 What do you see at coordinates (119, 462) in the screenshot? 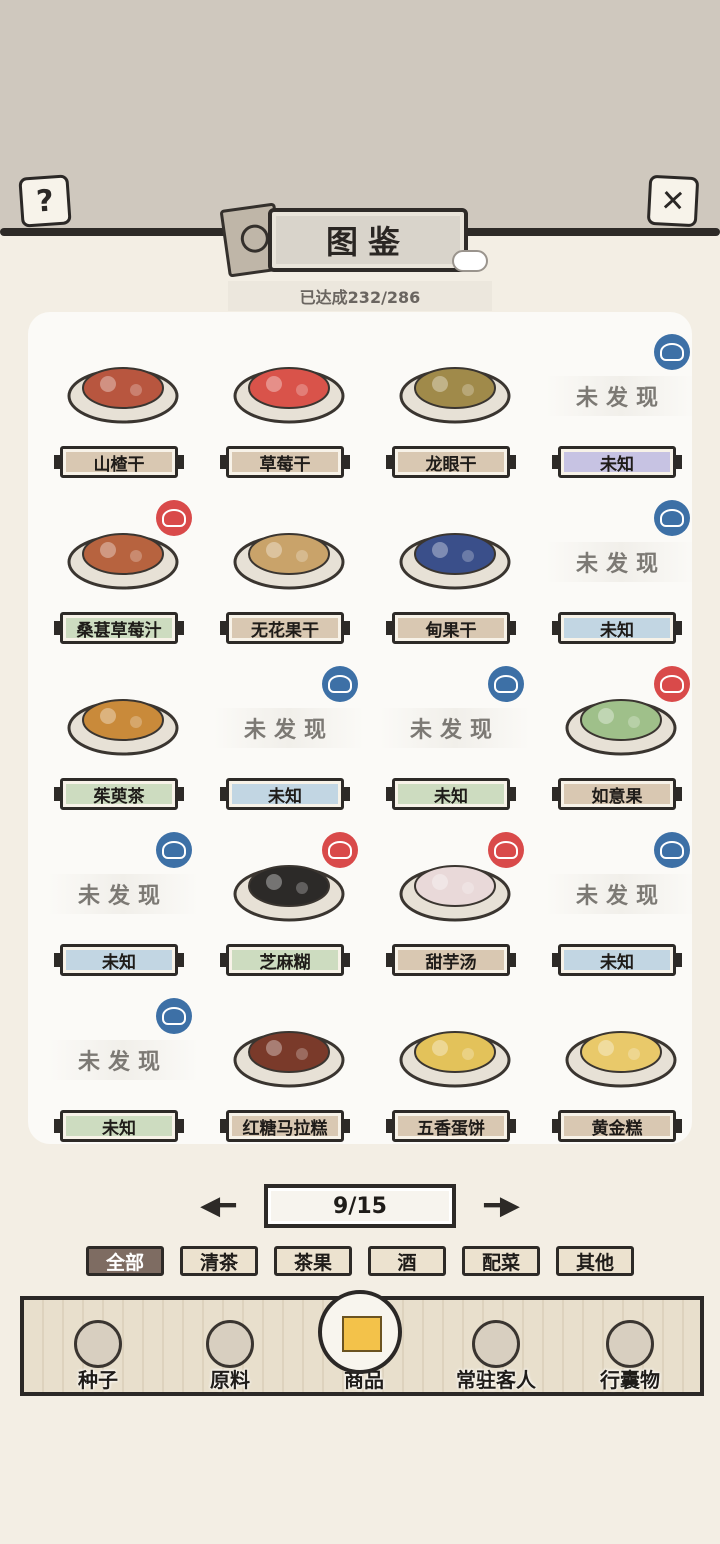
I see `item-label: 山楂干` at bounding box center [119, 462].